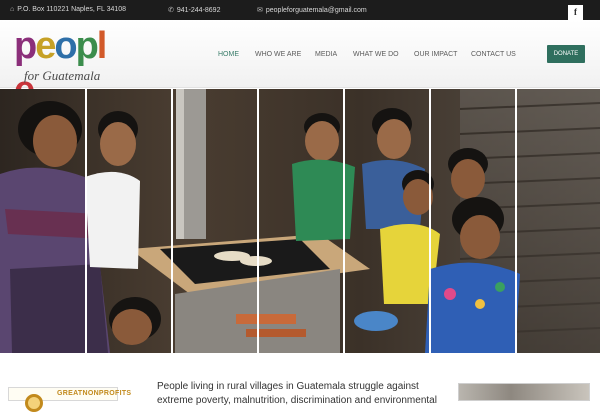  What do you see at coordinates (199, 10) in the screenshot?
I see `phone-text: 941-244-8692` at bounding box center [199, 10].